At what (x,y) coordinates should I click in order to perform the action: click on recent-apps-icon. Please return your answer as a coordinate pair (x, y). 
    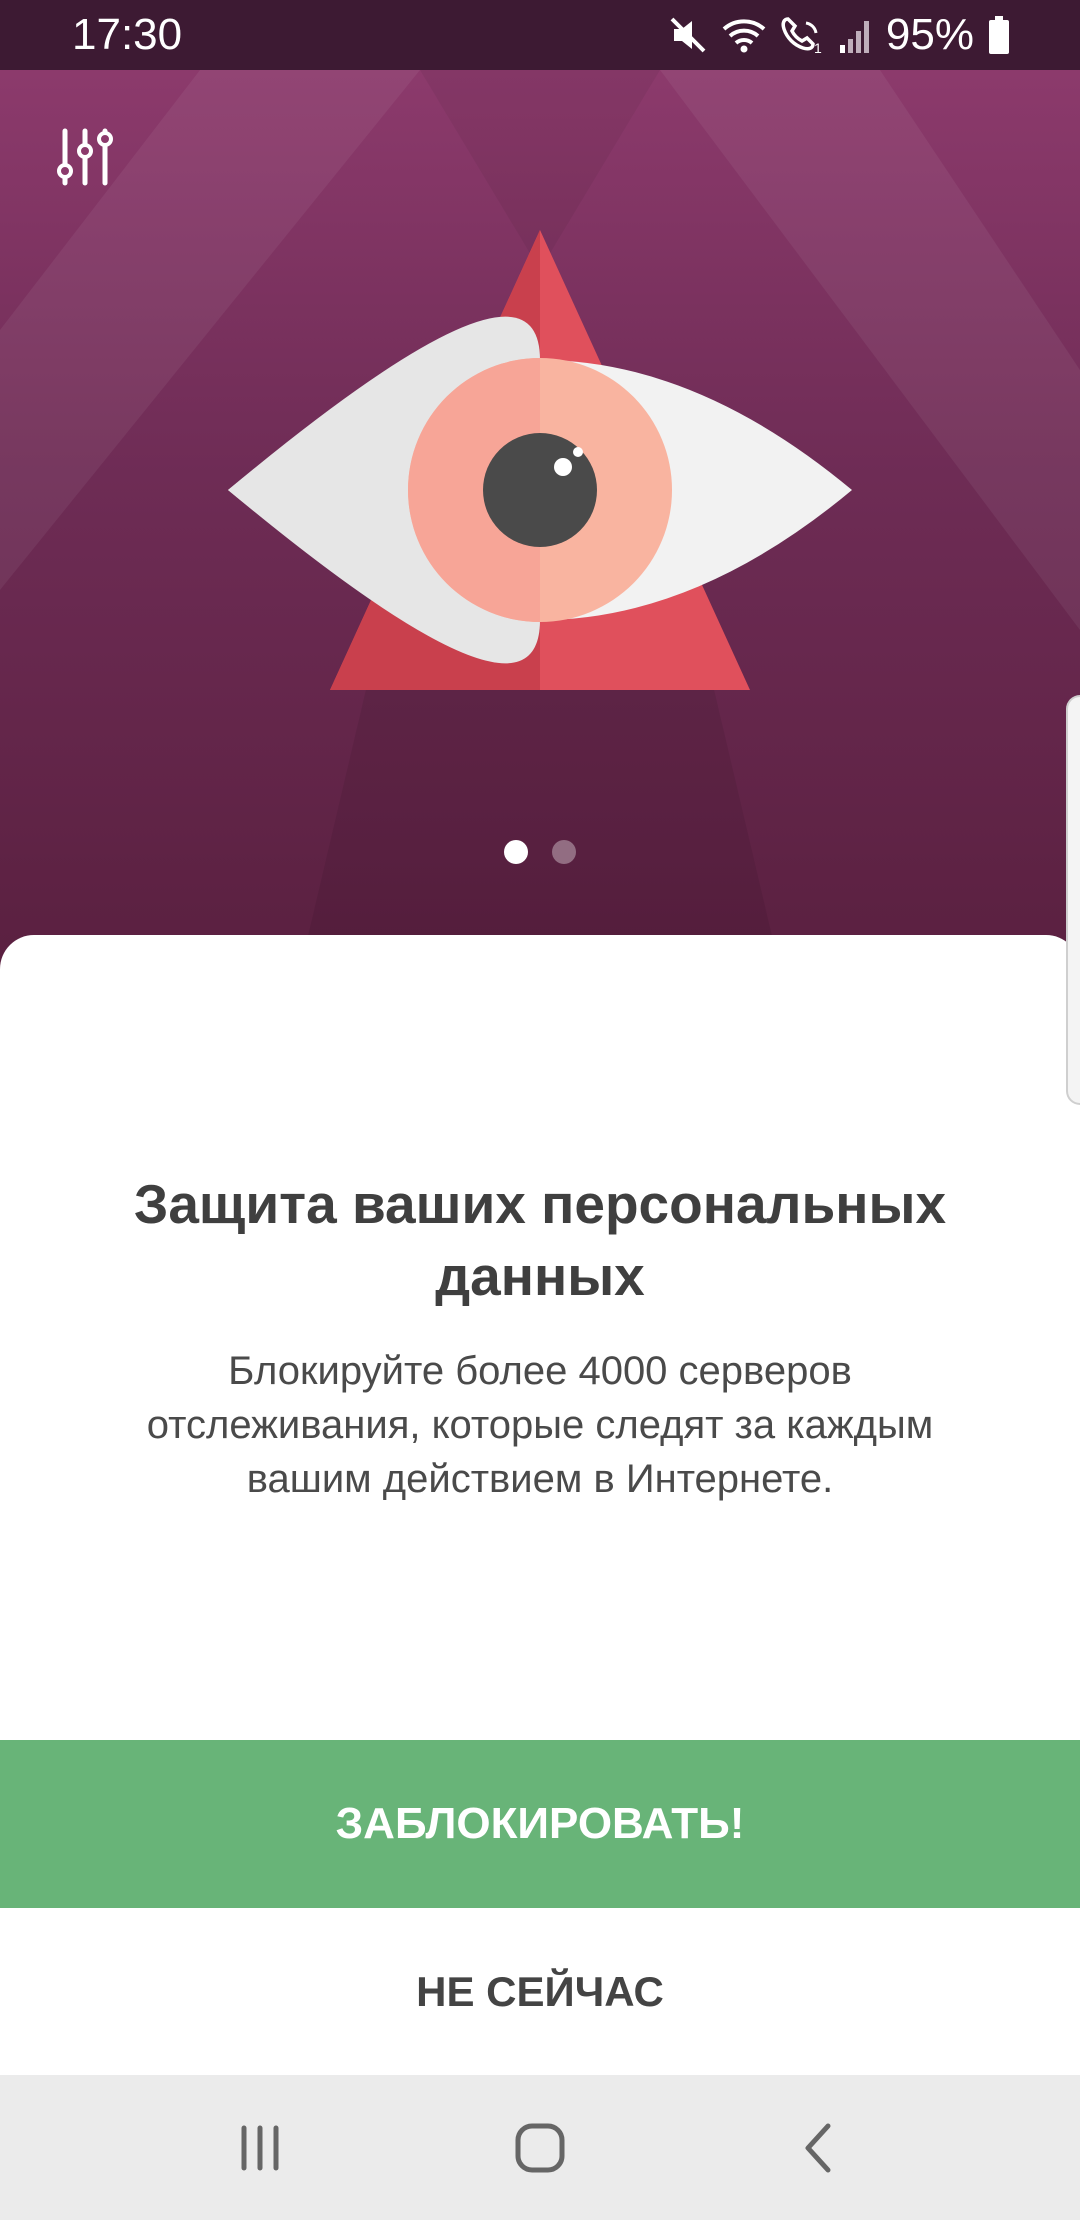
    Looking at the image, I should click on (260, 2148).